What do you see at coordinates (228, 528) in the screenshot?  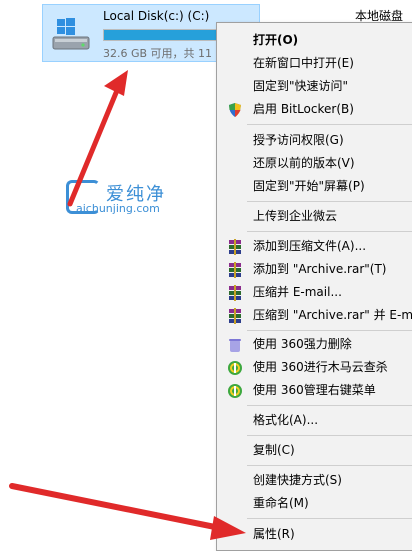 I see `arrow-right-head-icon` at bounding box center [228, 528].